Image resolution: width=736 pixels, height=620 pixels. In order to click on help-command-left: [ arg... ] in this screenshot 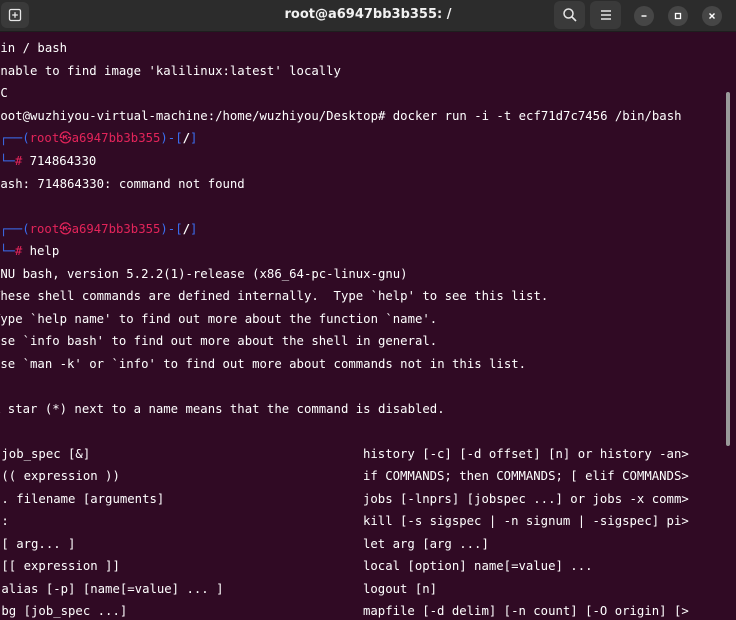, I will do `click(38, 544)`.